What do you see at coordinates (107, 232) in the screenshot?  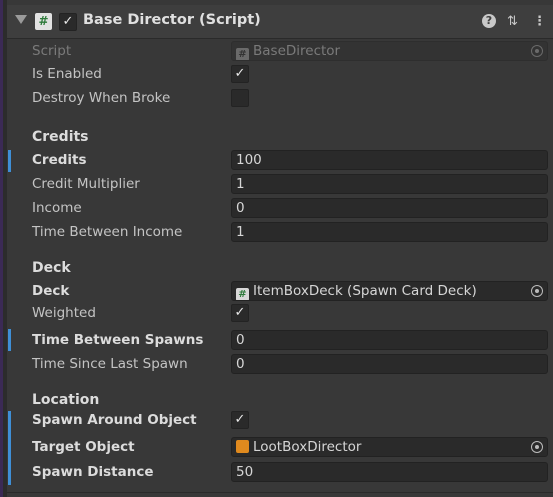 I see `time-between-income-label: Time Between Income` at bounding box center [107, 232].